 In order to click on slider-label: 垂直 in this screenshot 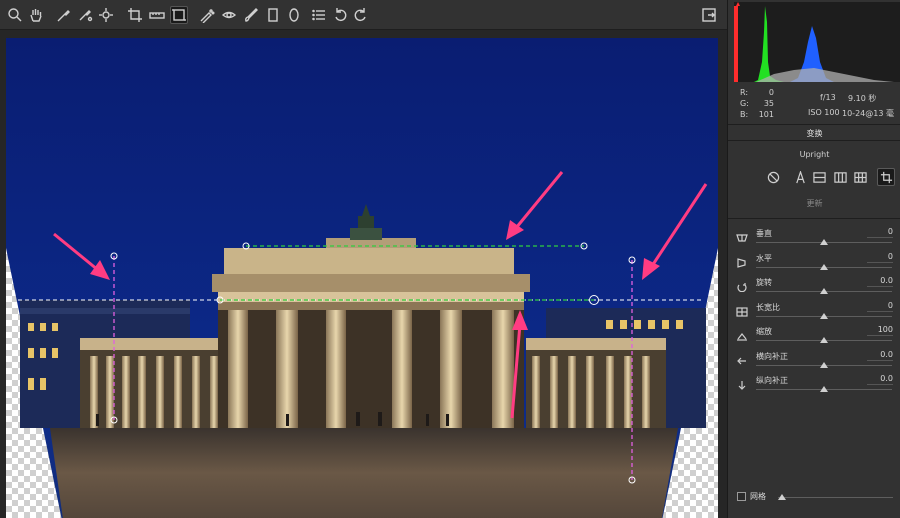, I will do `click(764, 233)`.